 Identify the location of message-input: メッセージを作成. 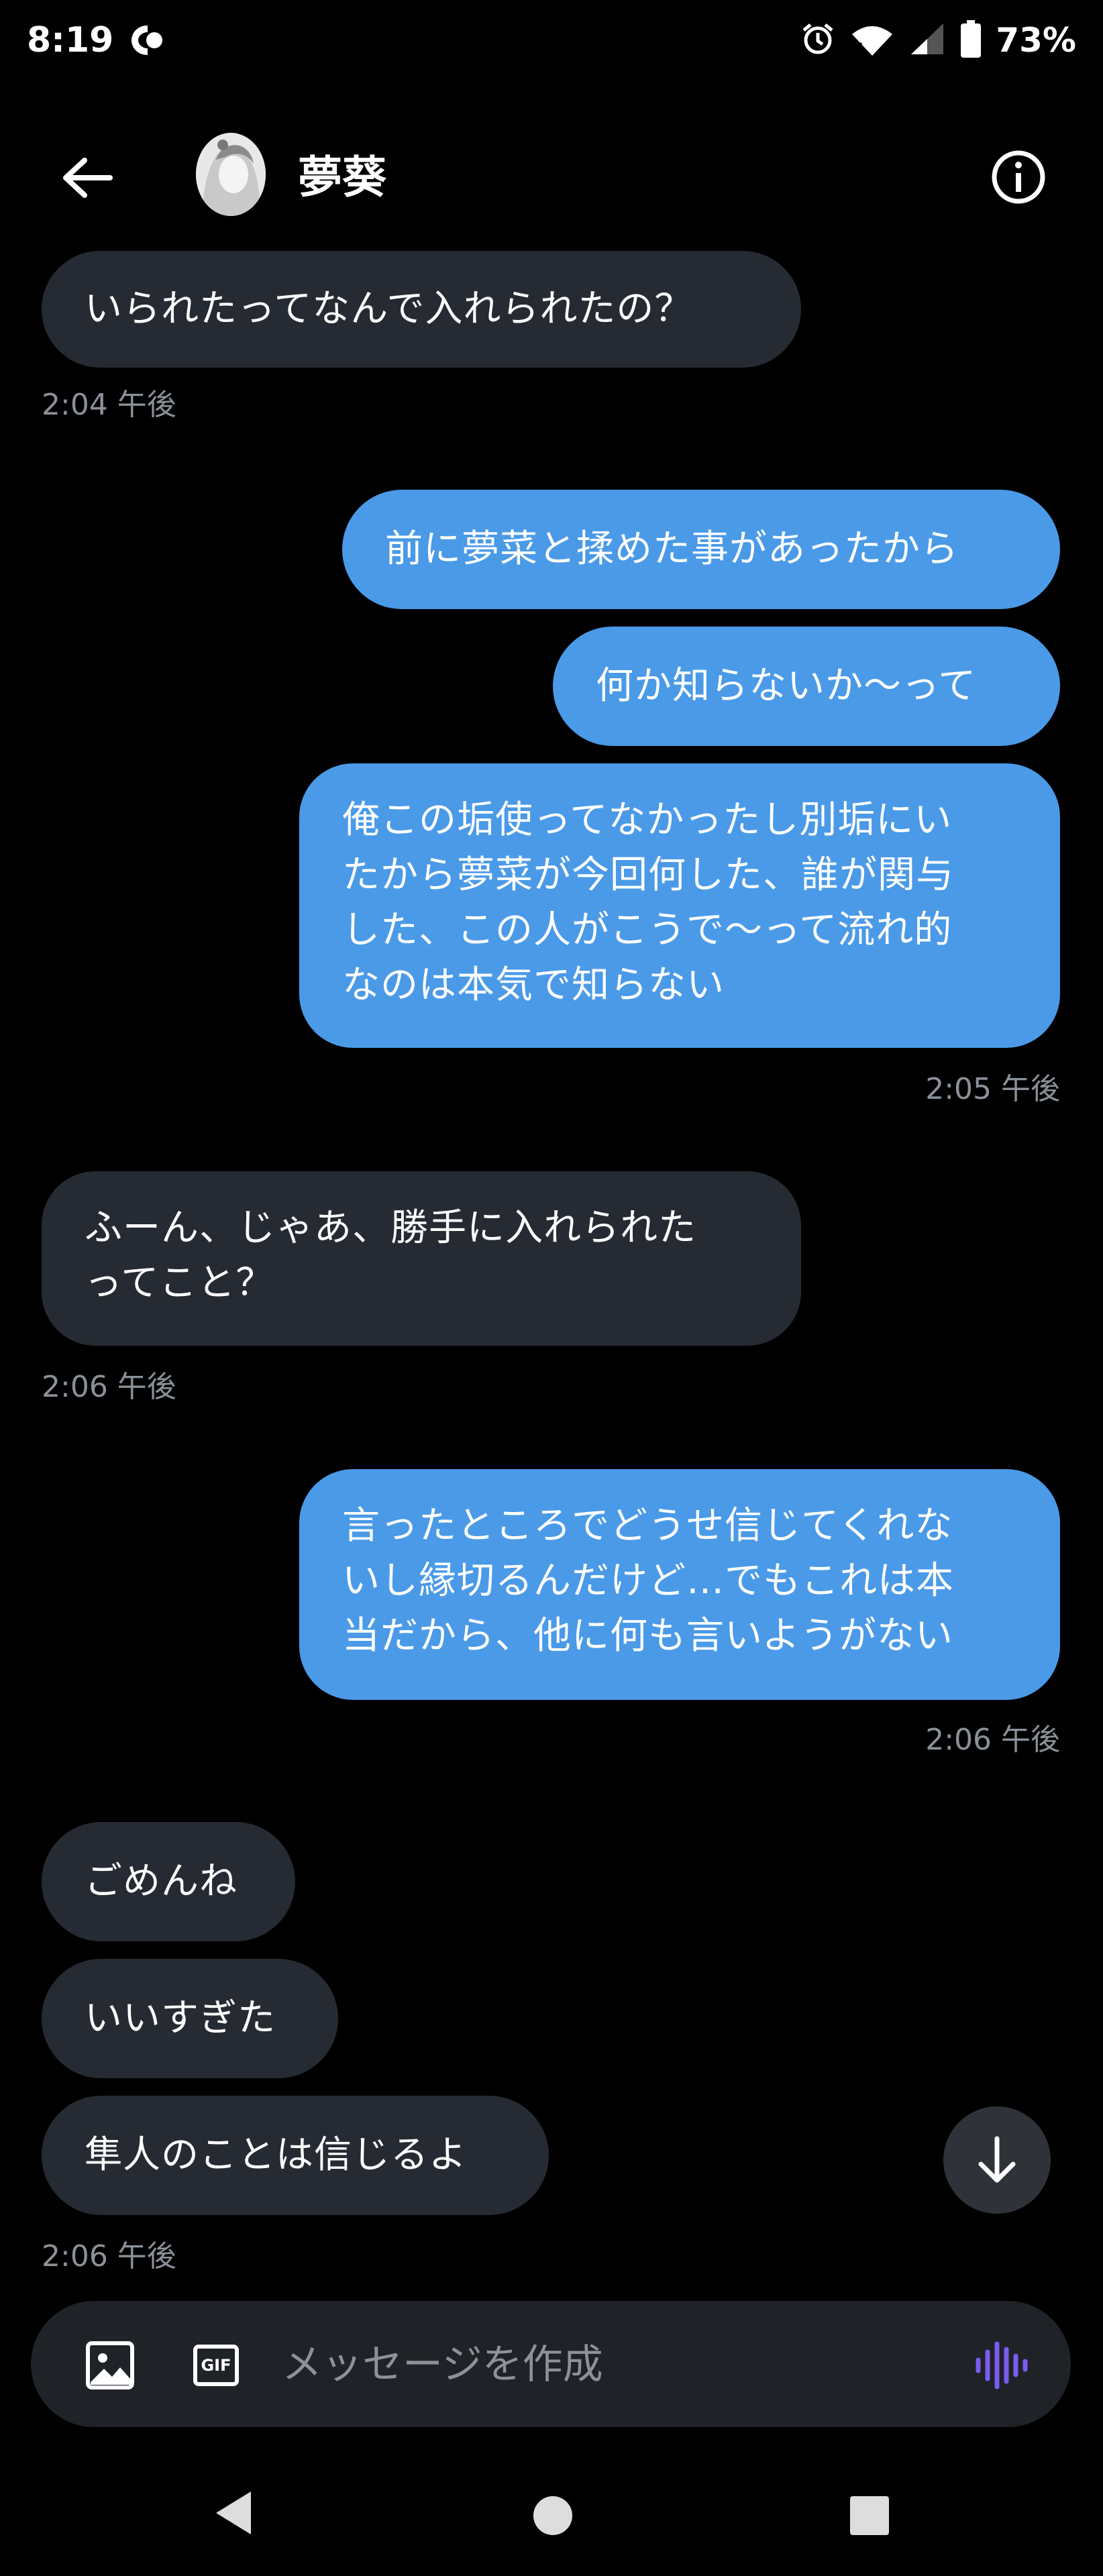
(443, 2364).